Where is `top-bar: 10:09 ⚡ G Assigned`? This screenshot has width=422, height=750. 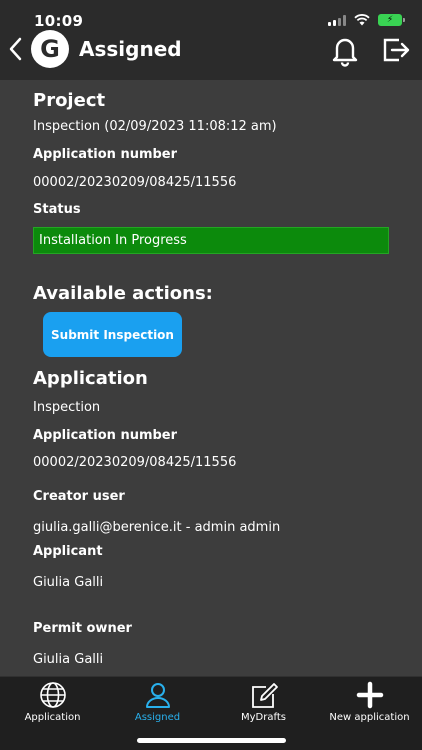 top-bar: 10:09 ⚡ G Assigned is located at coordinates (211, 40).